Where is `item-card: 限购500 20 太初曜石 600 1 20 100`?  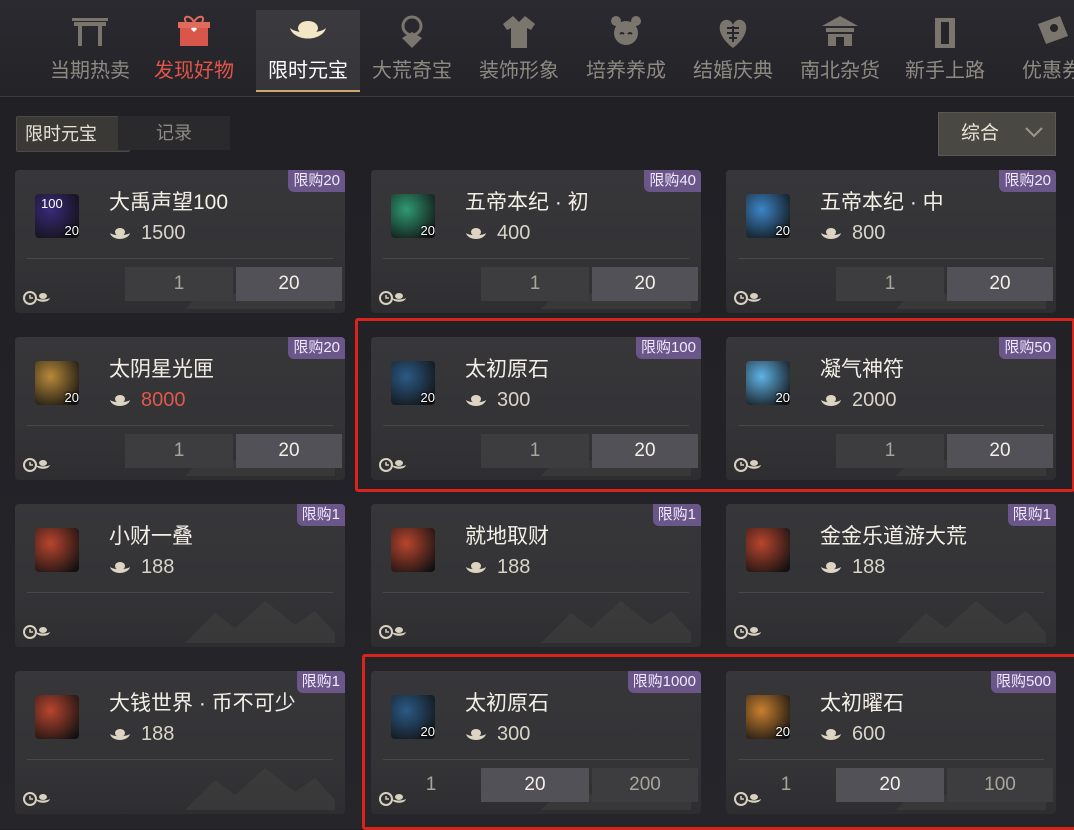 item-card: 限购500 20 太初曜石 600 1 20 100 is located at coordinates (891, 742).